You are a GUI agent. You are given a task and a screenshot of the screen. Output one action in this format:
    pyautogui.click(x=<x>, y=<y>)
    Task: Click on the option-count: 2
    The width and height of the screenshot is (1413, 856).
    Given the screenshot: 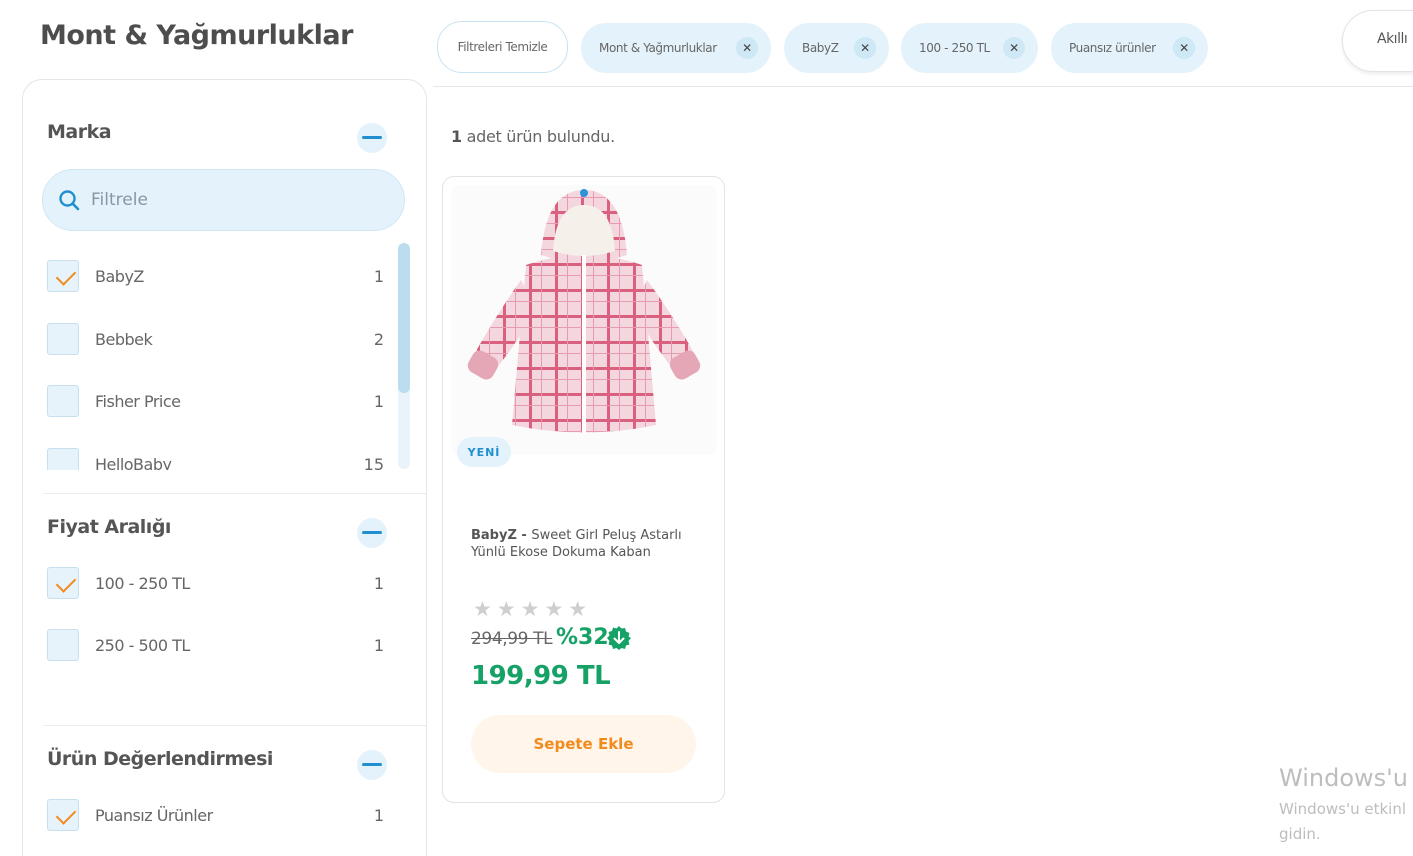 What is the action you would take?
    pyautogui.click(x=378, y=339)
    